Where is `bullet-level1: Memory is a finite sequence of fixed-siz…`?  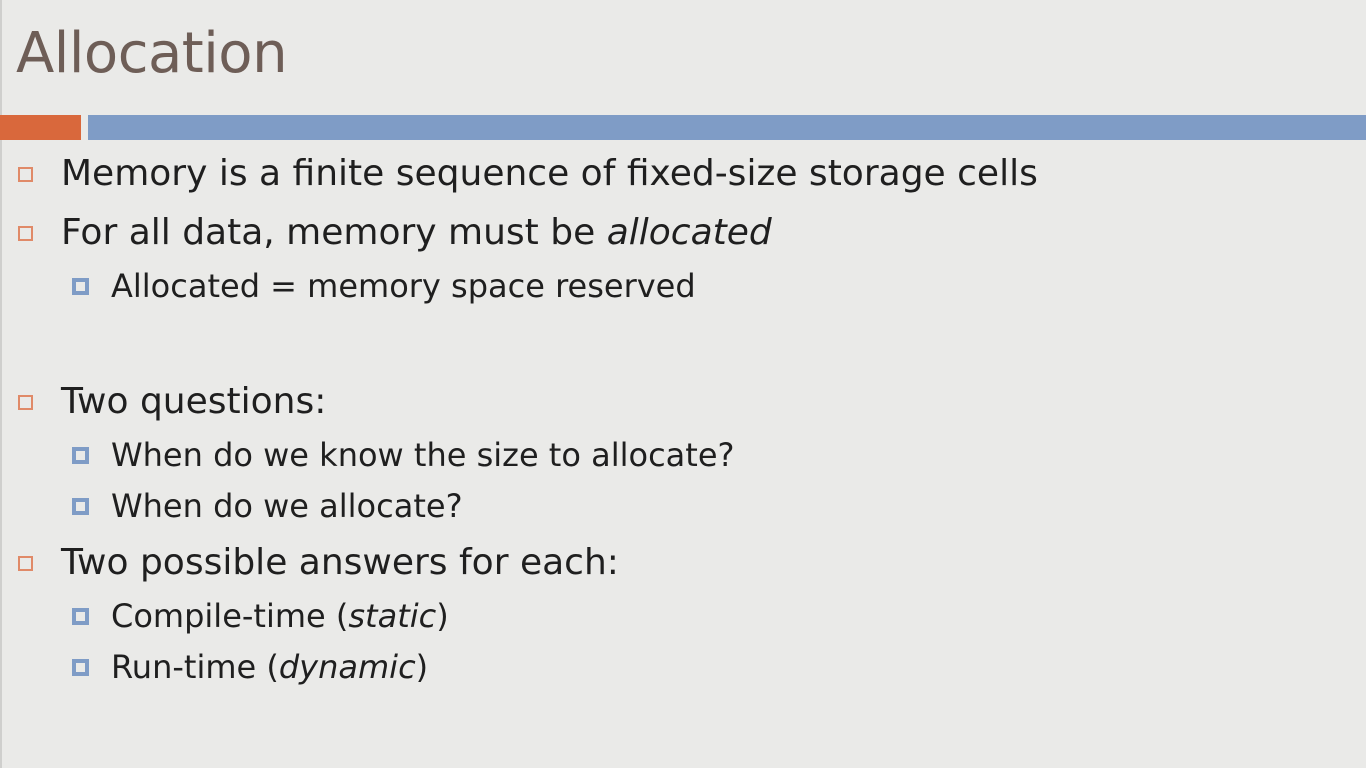 bullet-level1: Memory is a finite sequence of fixed-siz… is located at coordinates (528, 174).